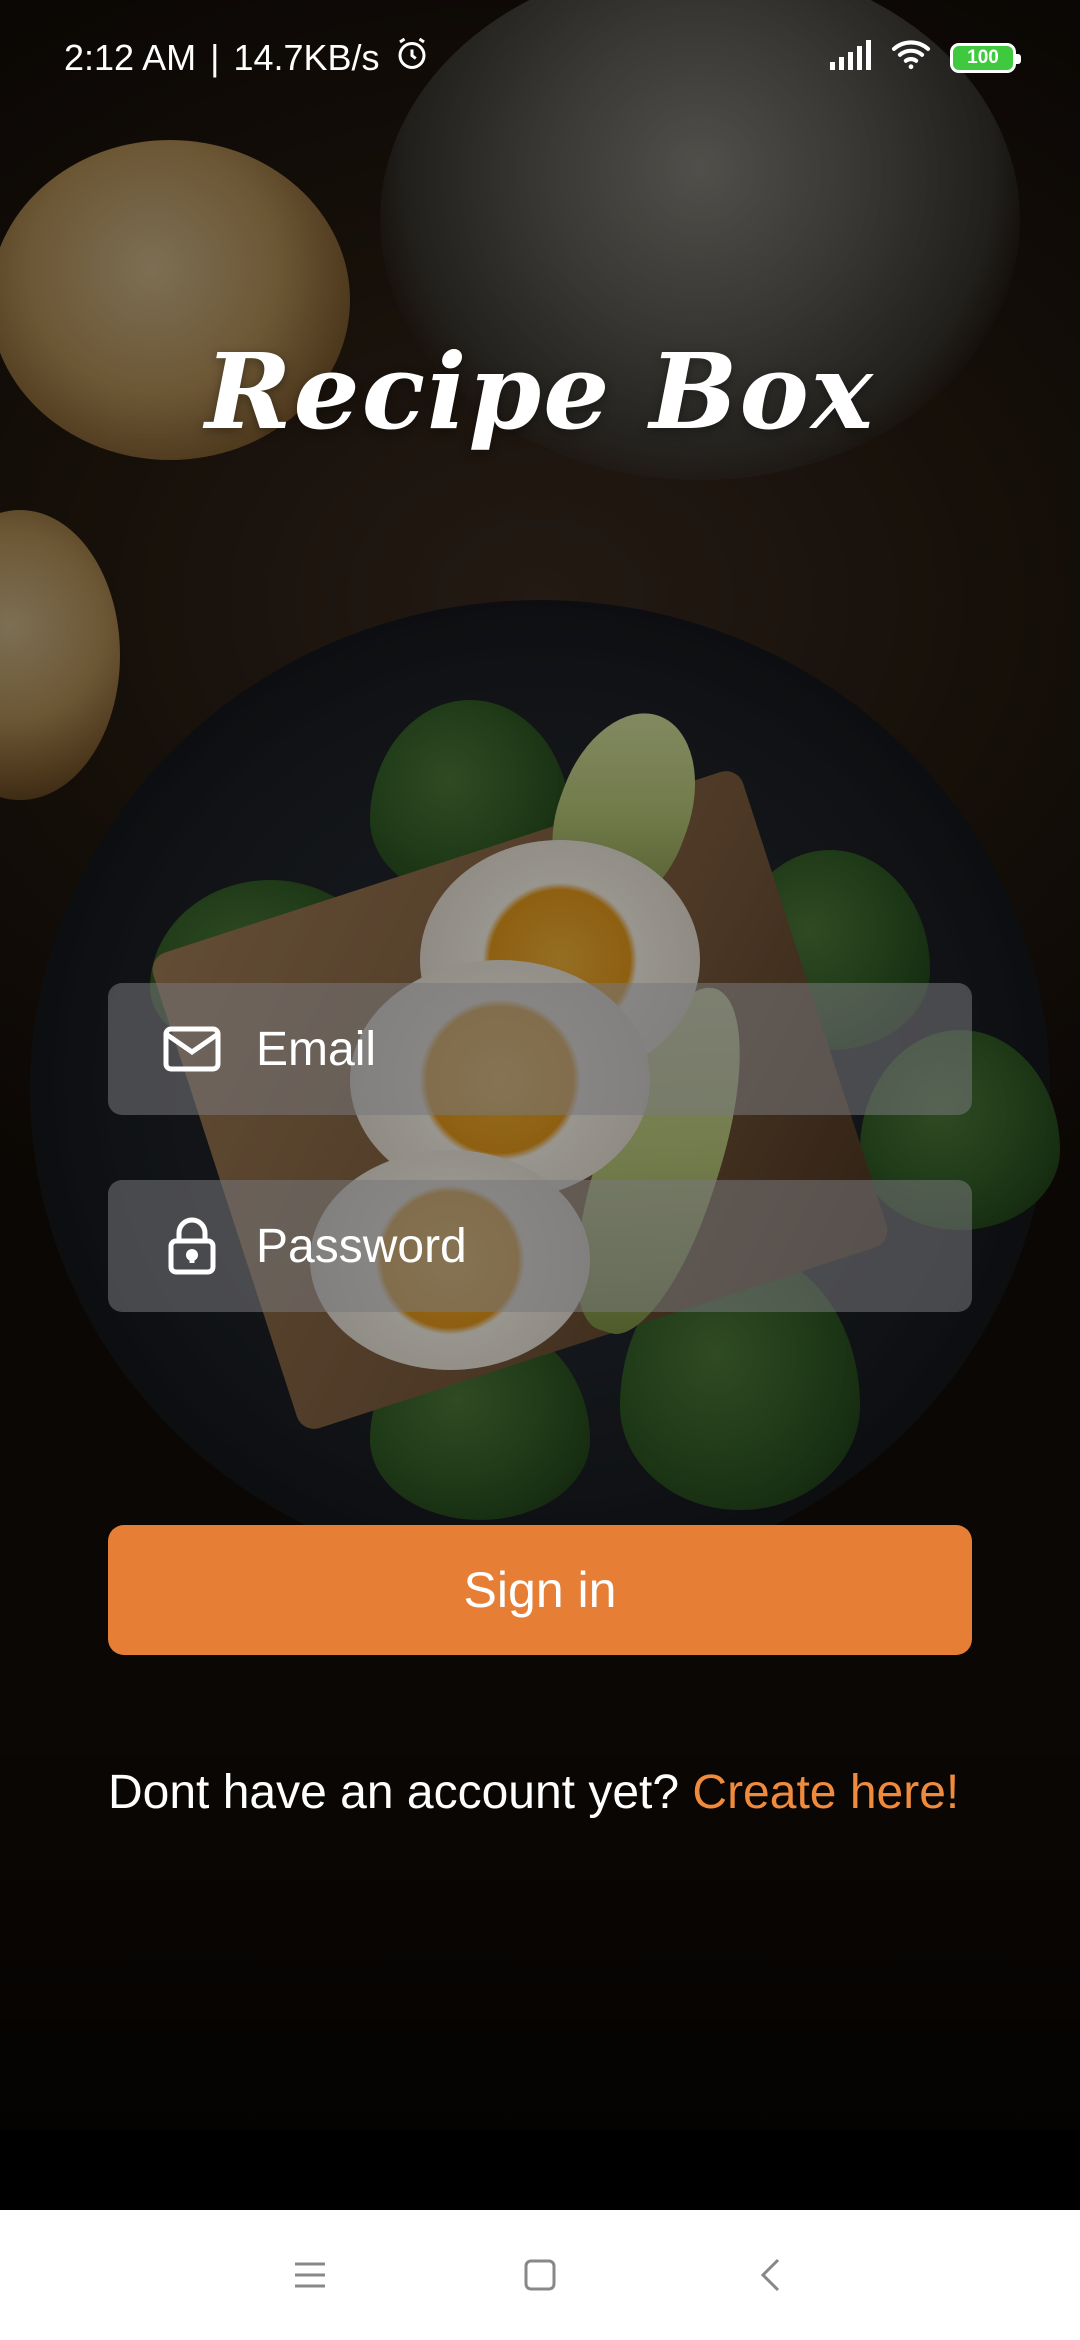 Image resolution: width=1080 pixels, height=2340 pixels. I want to click on create-account-link: Create here!, so click(825, 1792).